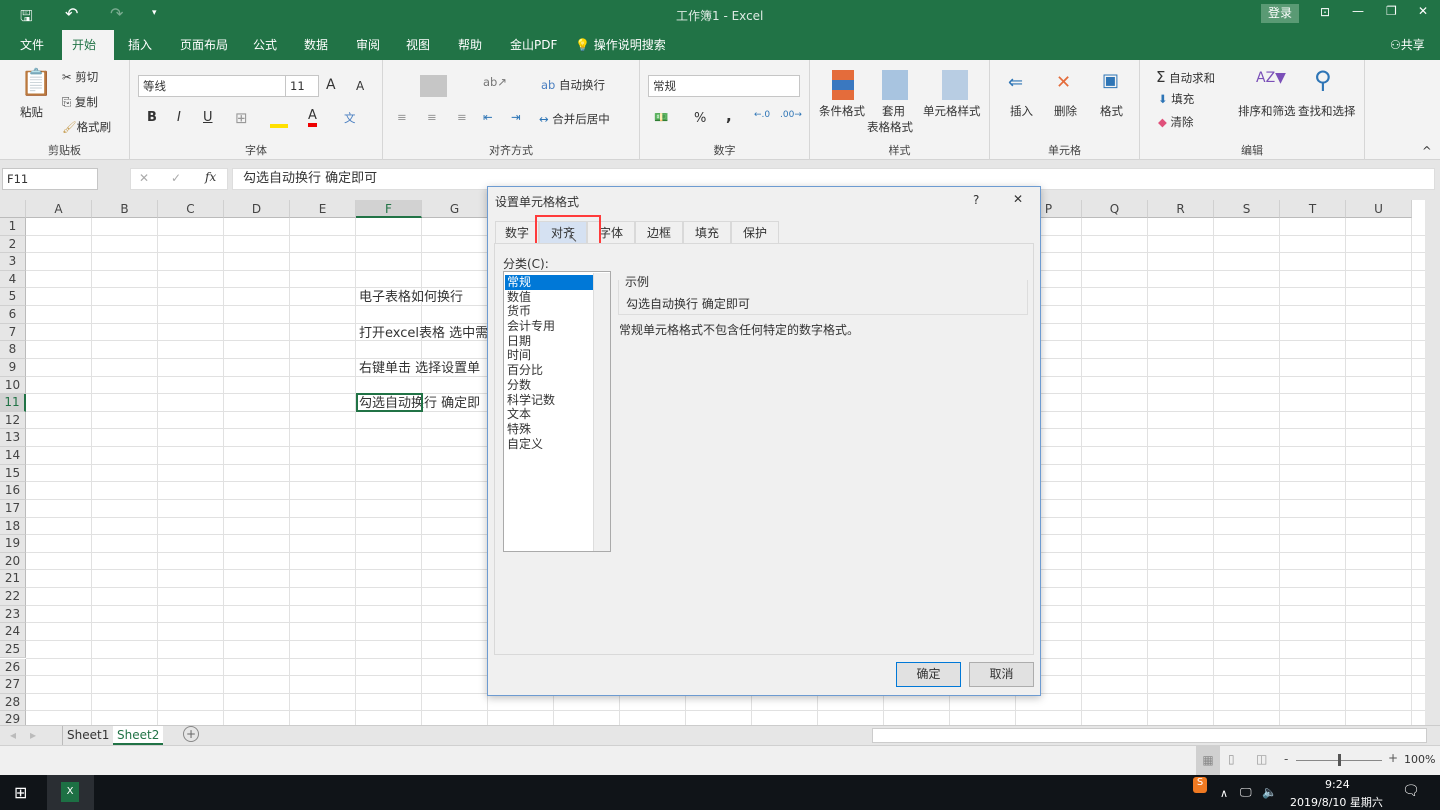  I want to click on row-header-24: 24, so click(13, 632).